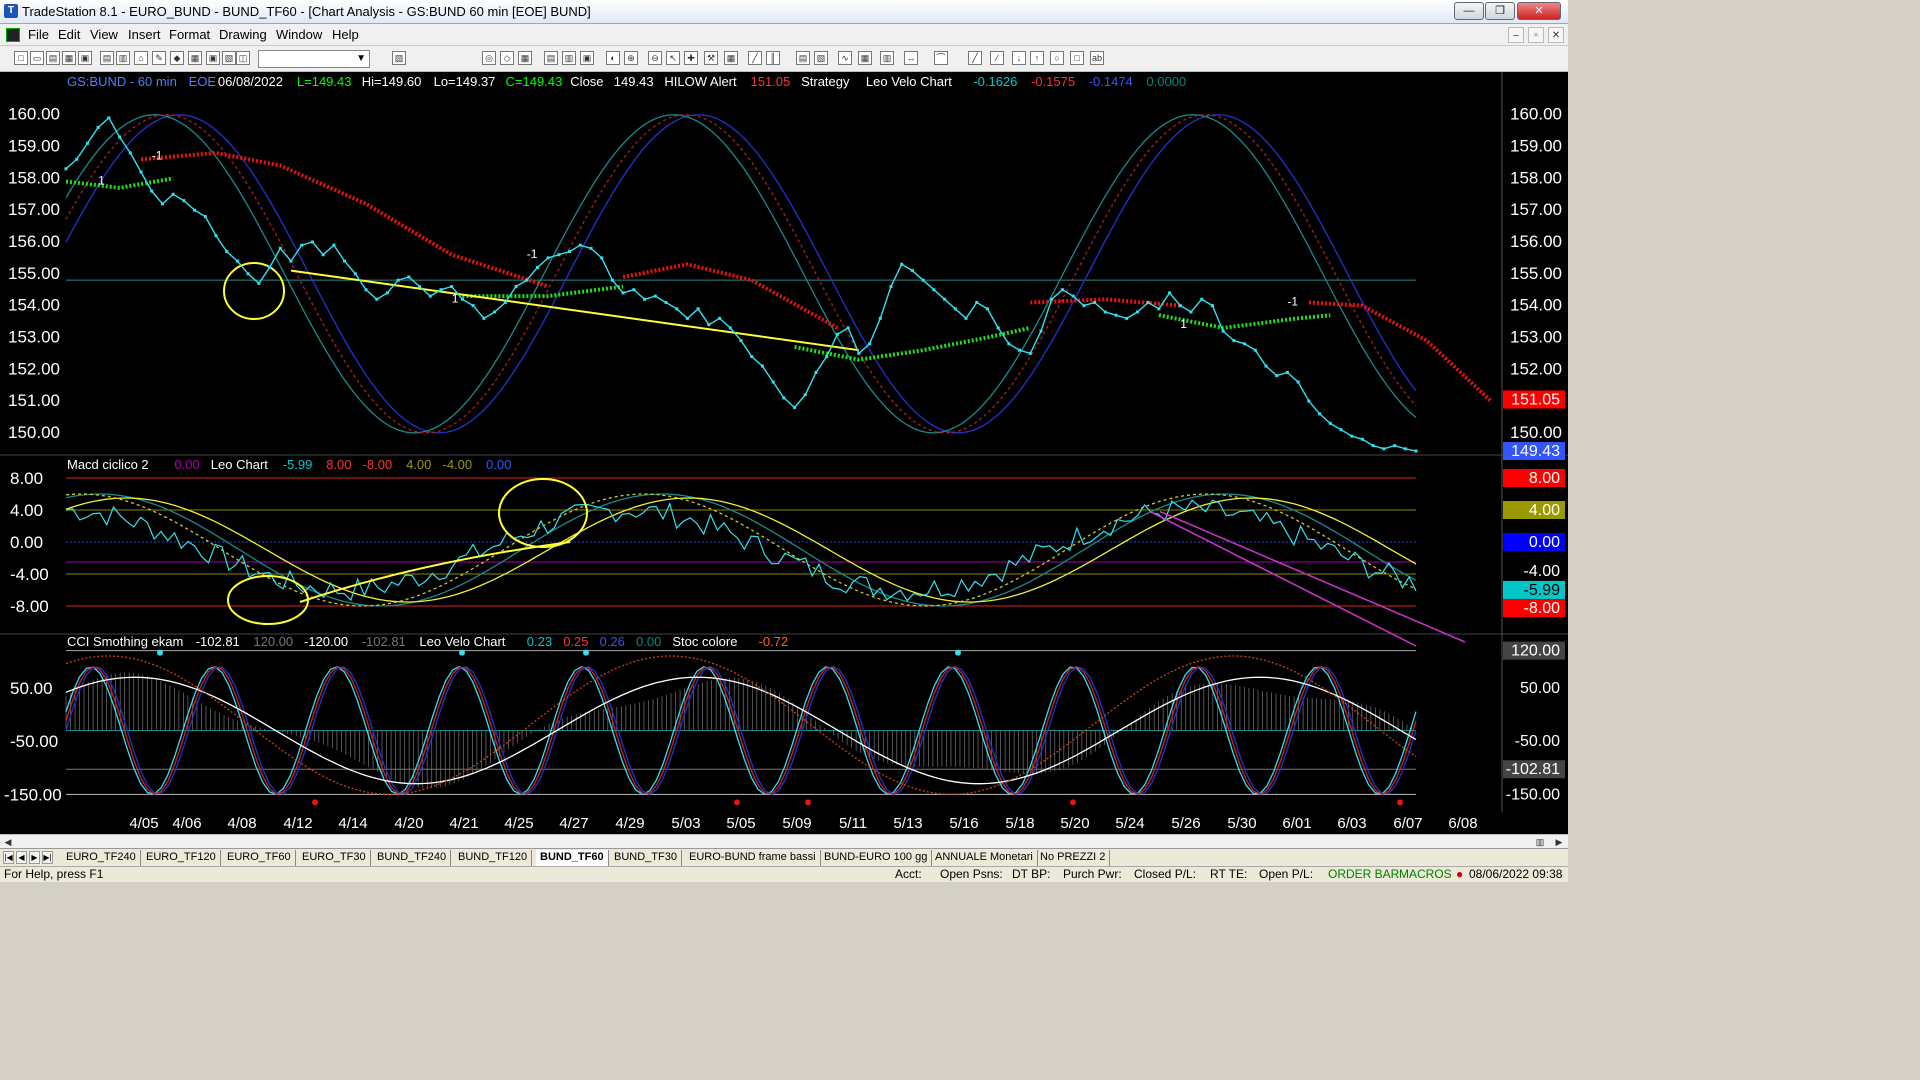 This screenshot has height=1080, width=1920. Describe the element at coordinates (1536, 336) in the screenshot. I see `price-y-tick-right: 153.00` at that location.